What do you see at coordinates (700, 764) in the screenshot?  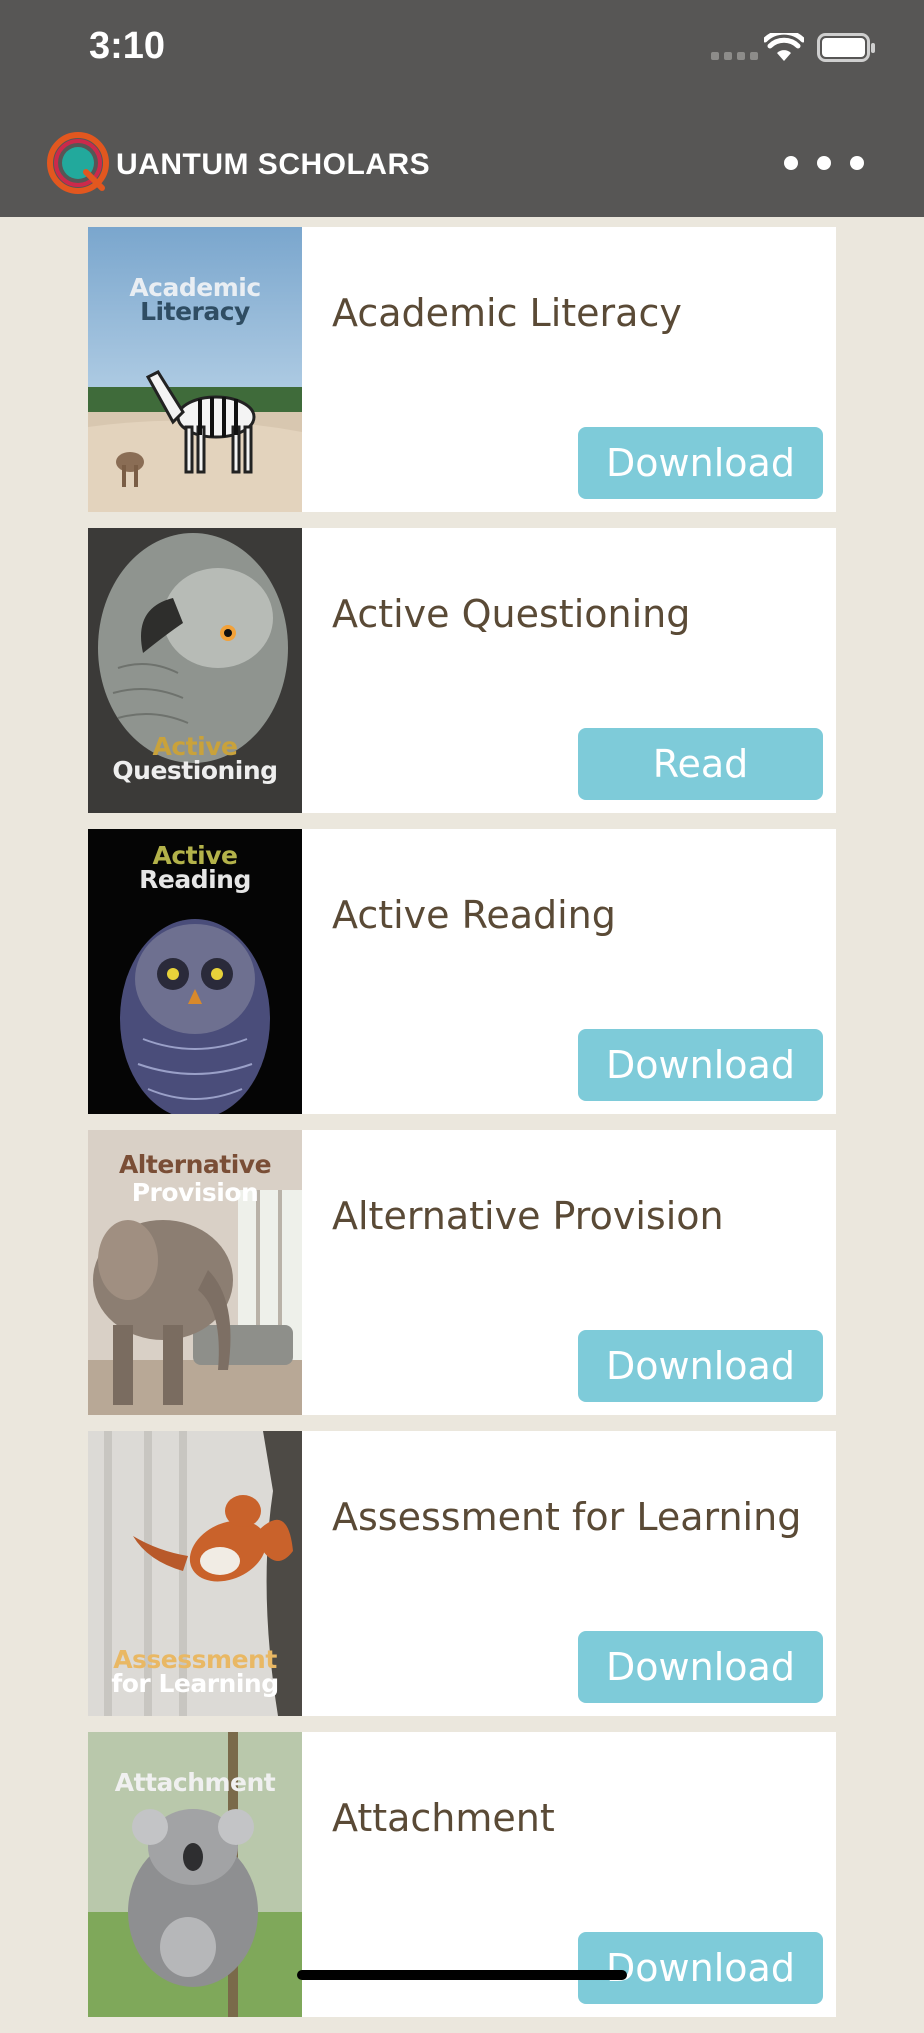 I see `read-button: Read` at bounding box center [700, 764].